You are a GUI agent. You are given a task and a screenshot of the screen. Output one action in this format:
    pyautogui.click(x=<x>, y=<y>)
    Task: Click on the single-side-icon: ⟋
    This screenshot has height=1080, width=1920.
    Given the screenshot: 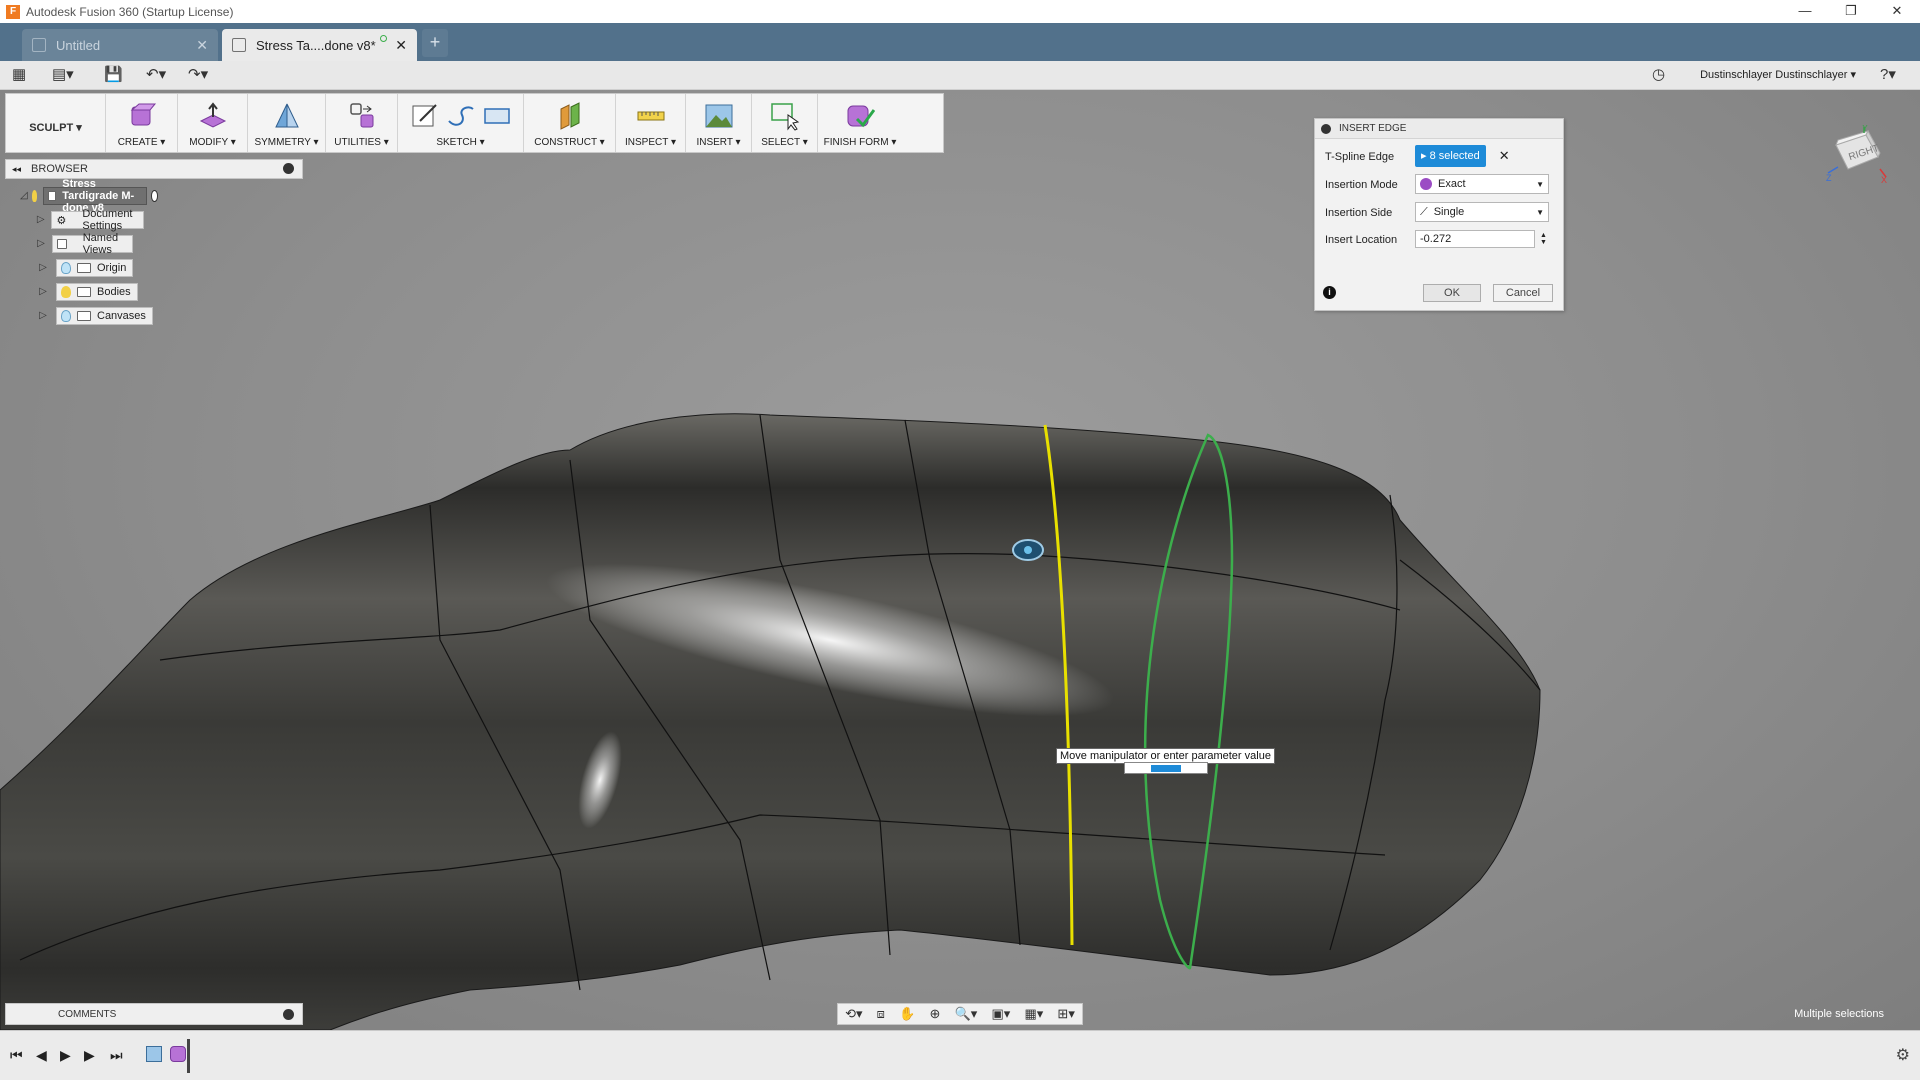 What is the action you would take?
    pyautogui.click(x=1424, y=211)
    